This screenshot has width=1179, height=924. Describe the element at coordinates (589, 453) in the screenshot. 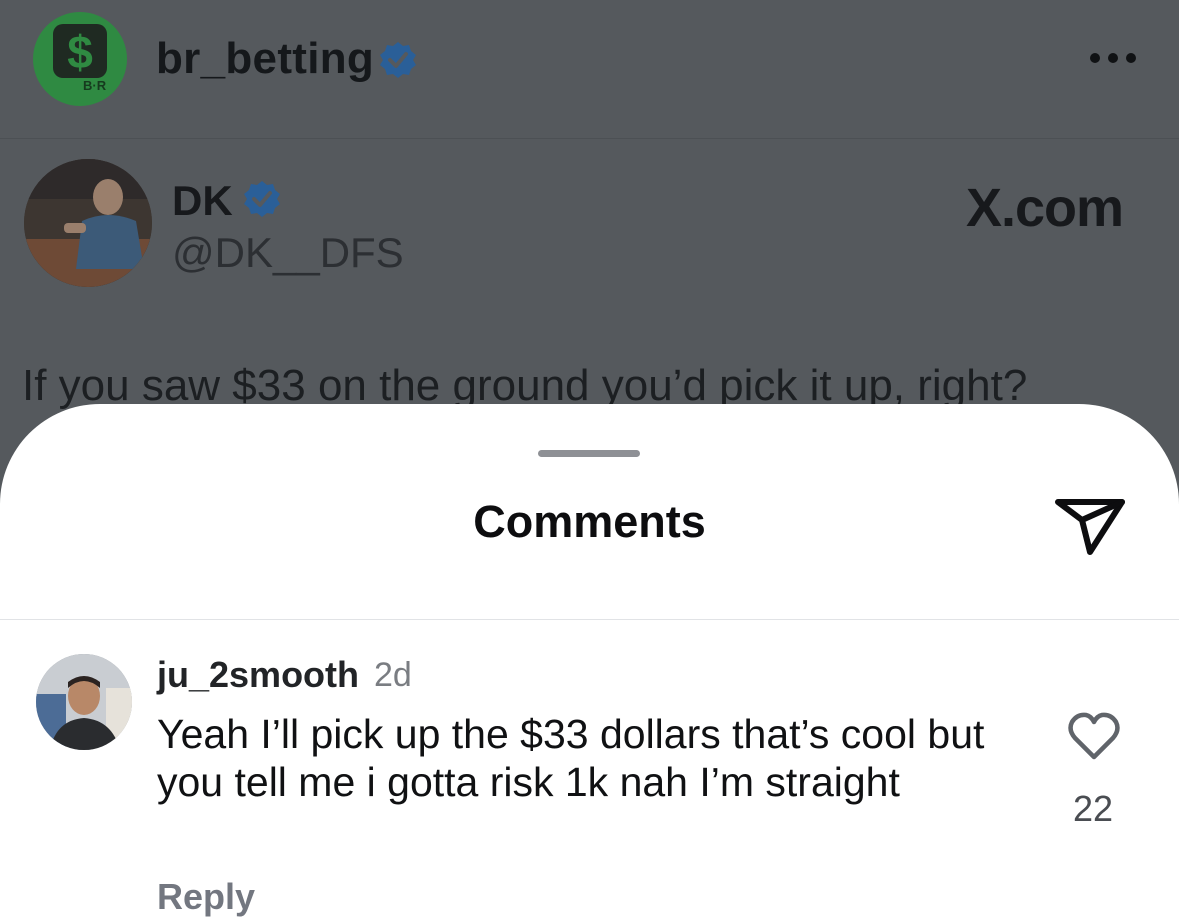

I see `sheet-grabber` at that location.